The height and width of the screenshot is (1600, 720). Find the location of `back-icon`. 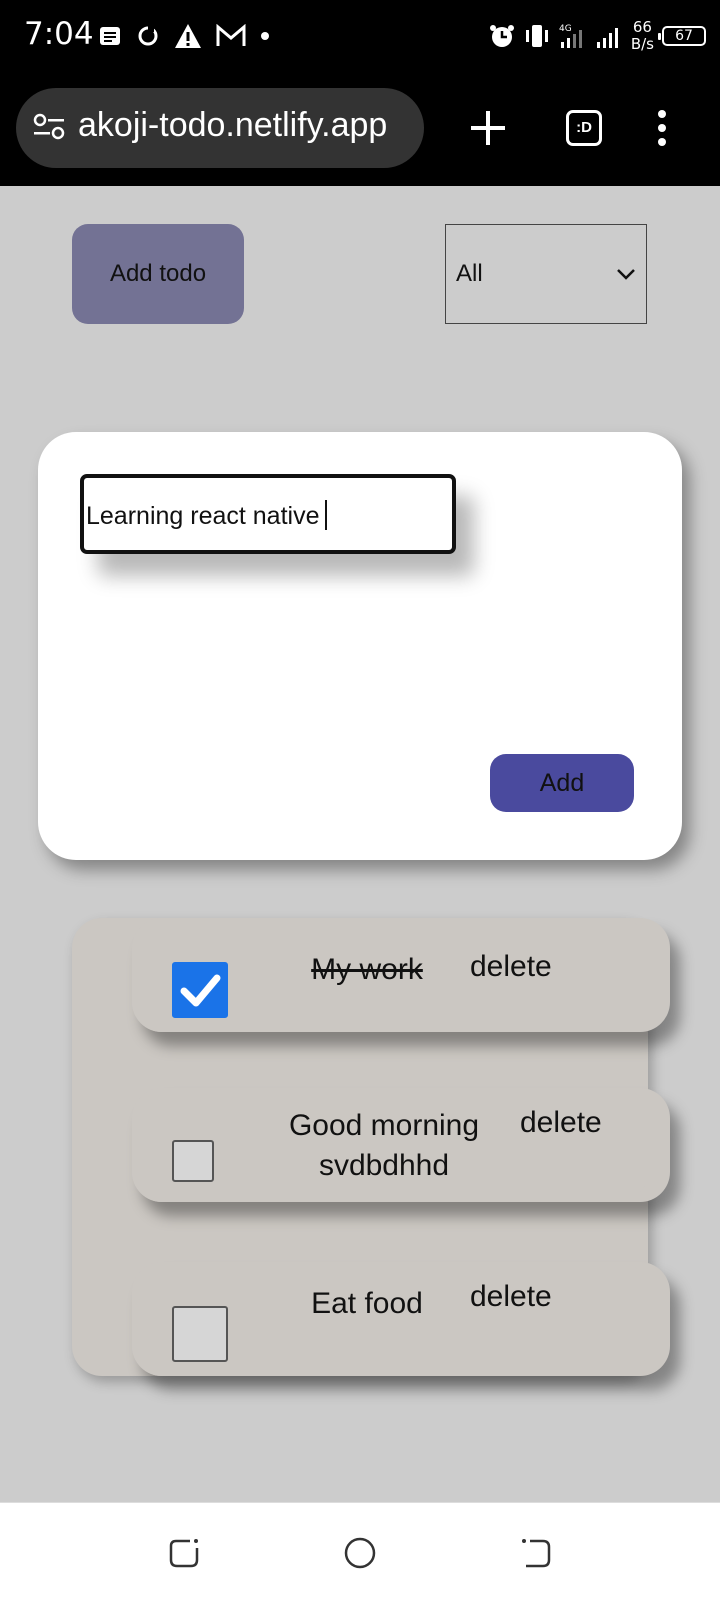

back-icon is located at coordinates (536, 1553).